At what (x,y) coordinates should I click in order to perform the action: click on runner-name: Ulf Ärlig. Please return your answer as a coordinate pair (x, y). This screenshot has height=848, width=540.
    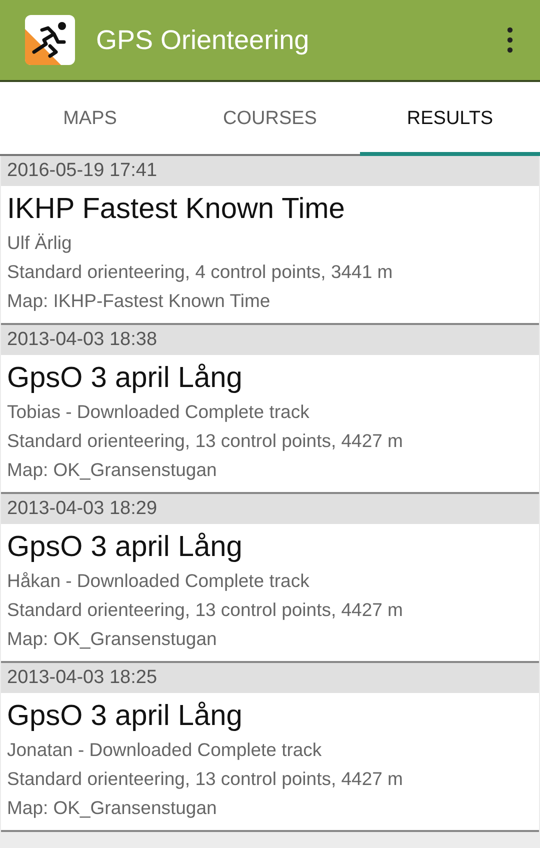
    Looking at the image, I should click on (40, 243).